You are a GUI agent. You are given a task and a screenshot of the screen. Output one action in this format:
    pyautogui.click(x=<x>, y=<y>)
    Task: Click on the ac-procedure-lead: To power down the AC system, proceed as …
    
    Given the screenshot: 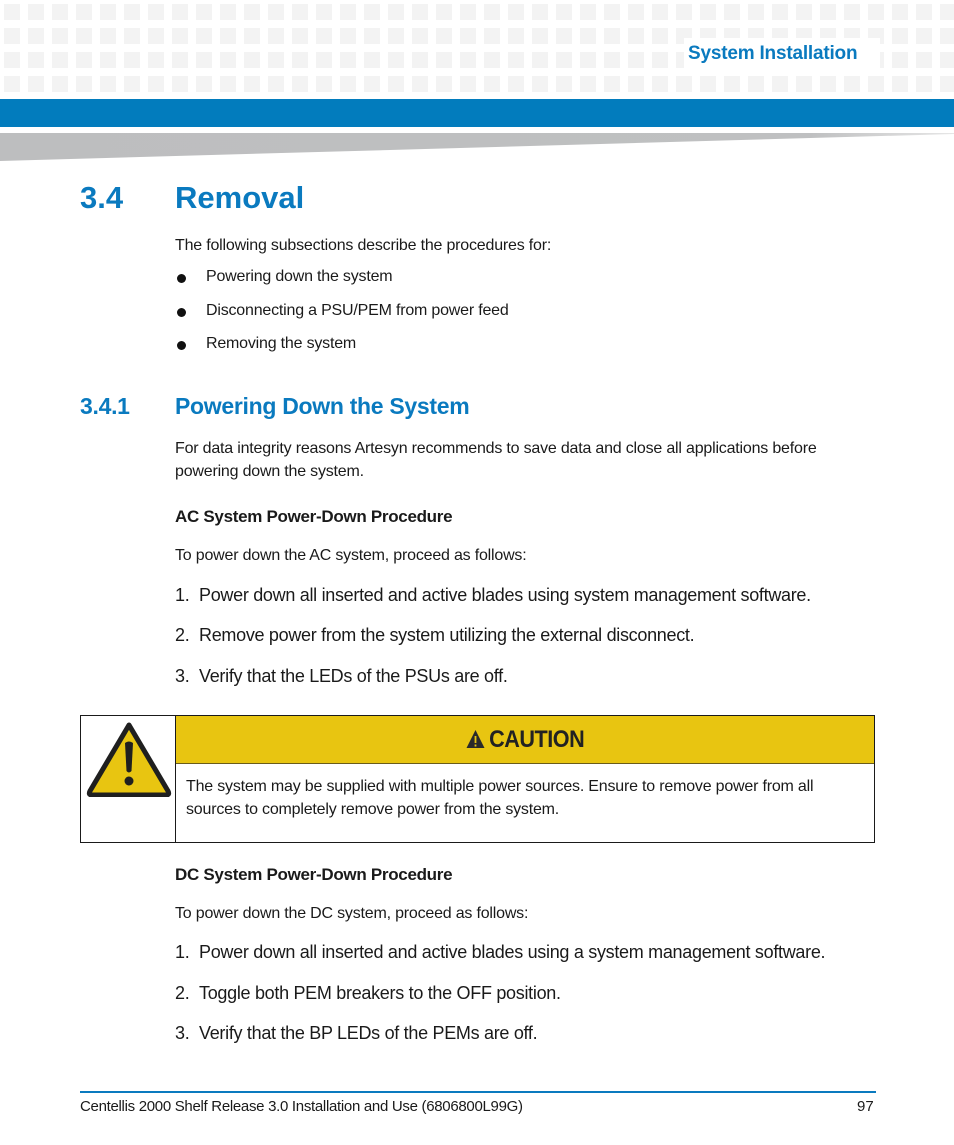 What is the action you would take?
    pyautogui.click(x=351, y=555)
    